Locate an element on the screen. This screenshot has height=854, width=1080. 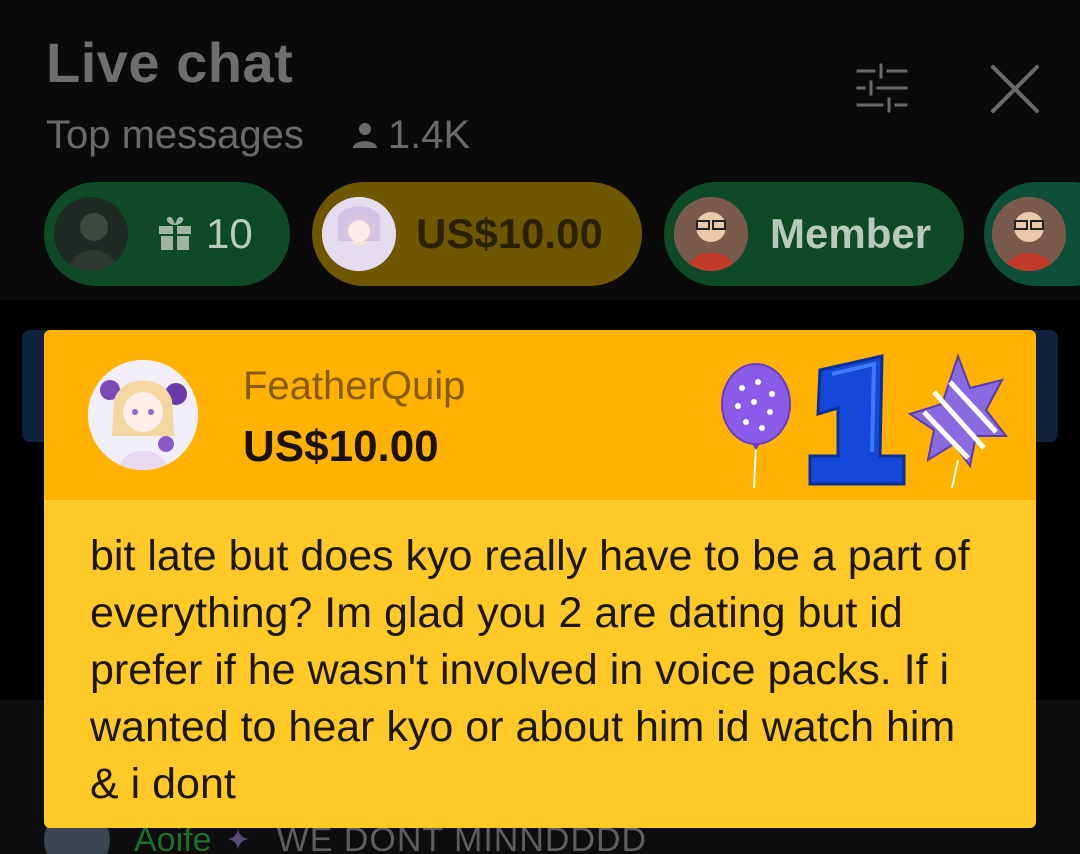
ticker-chip-member: Member is located at coordinates (814, 234).